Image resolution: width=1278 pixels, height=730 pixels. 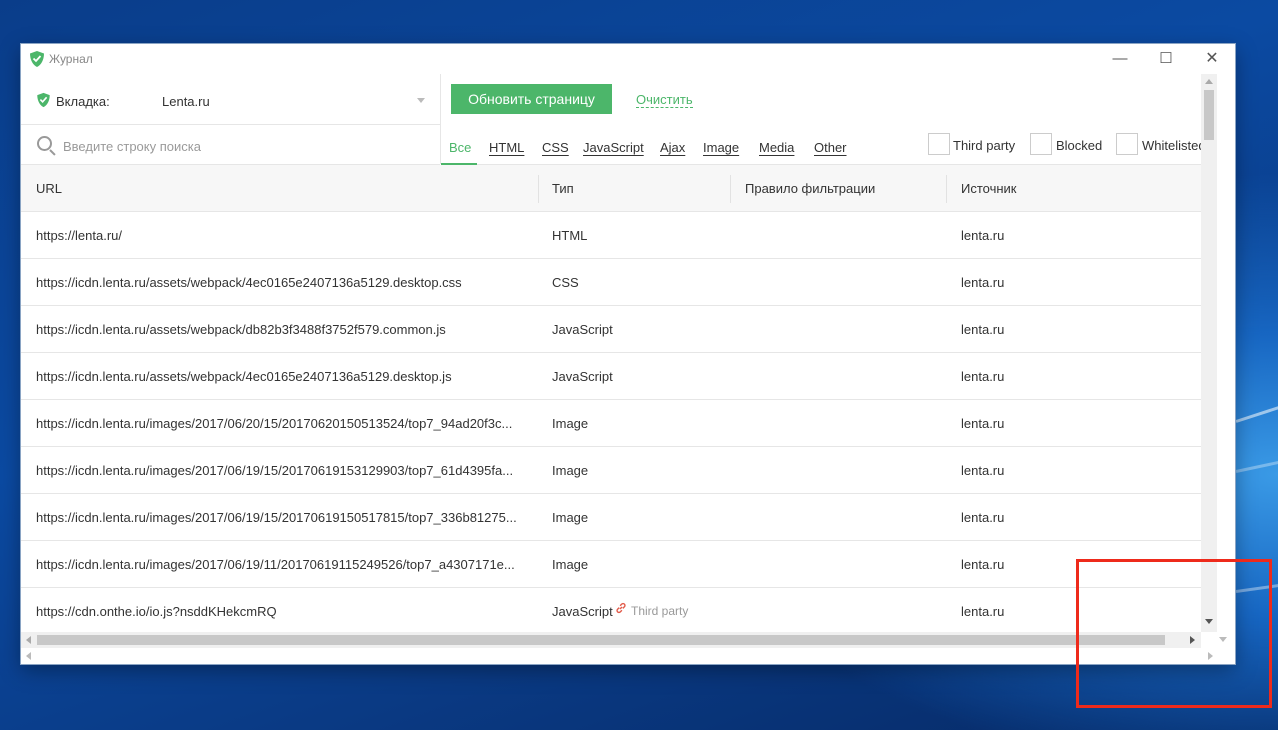 What do you see at coordinates (830, 147) in the screenshot?
I see `tab-other: Other` at bounding box center [830, 147].